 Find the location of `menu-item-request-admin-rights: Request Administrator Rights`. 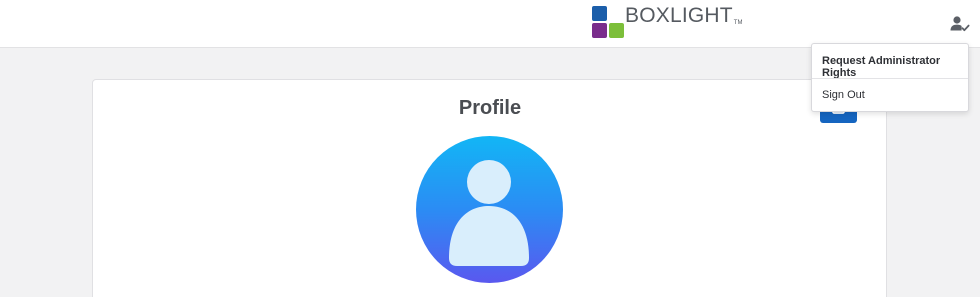

menu-item-request-admin-rights: Request Administrator Rights is located at coordinates (890, 67).